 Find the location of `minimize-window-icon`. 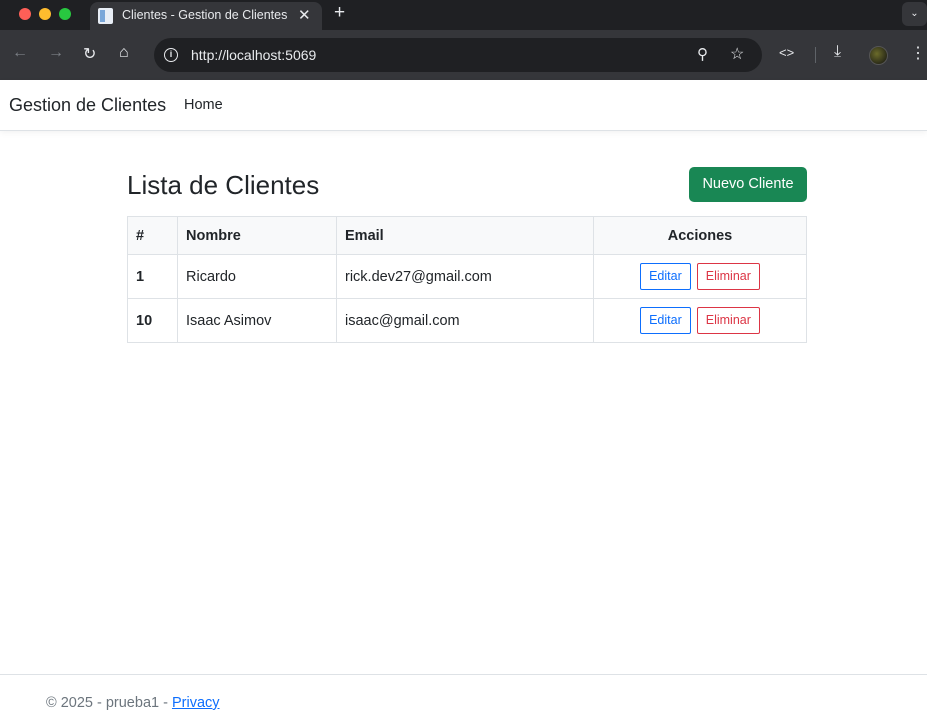

minimize-window-icon is located at coordinates (45, 14).